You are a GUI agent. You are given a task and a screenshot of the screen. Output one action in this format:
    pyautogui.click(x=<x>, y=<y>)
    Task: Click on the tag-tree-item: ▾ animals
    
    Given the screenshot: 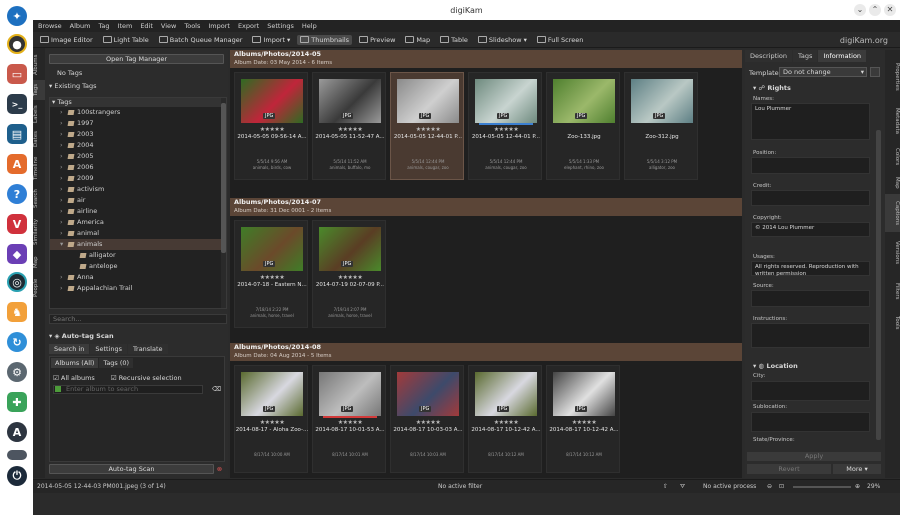 What is the action you would take?
    pyautogui.click(x=138, y=244)
    